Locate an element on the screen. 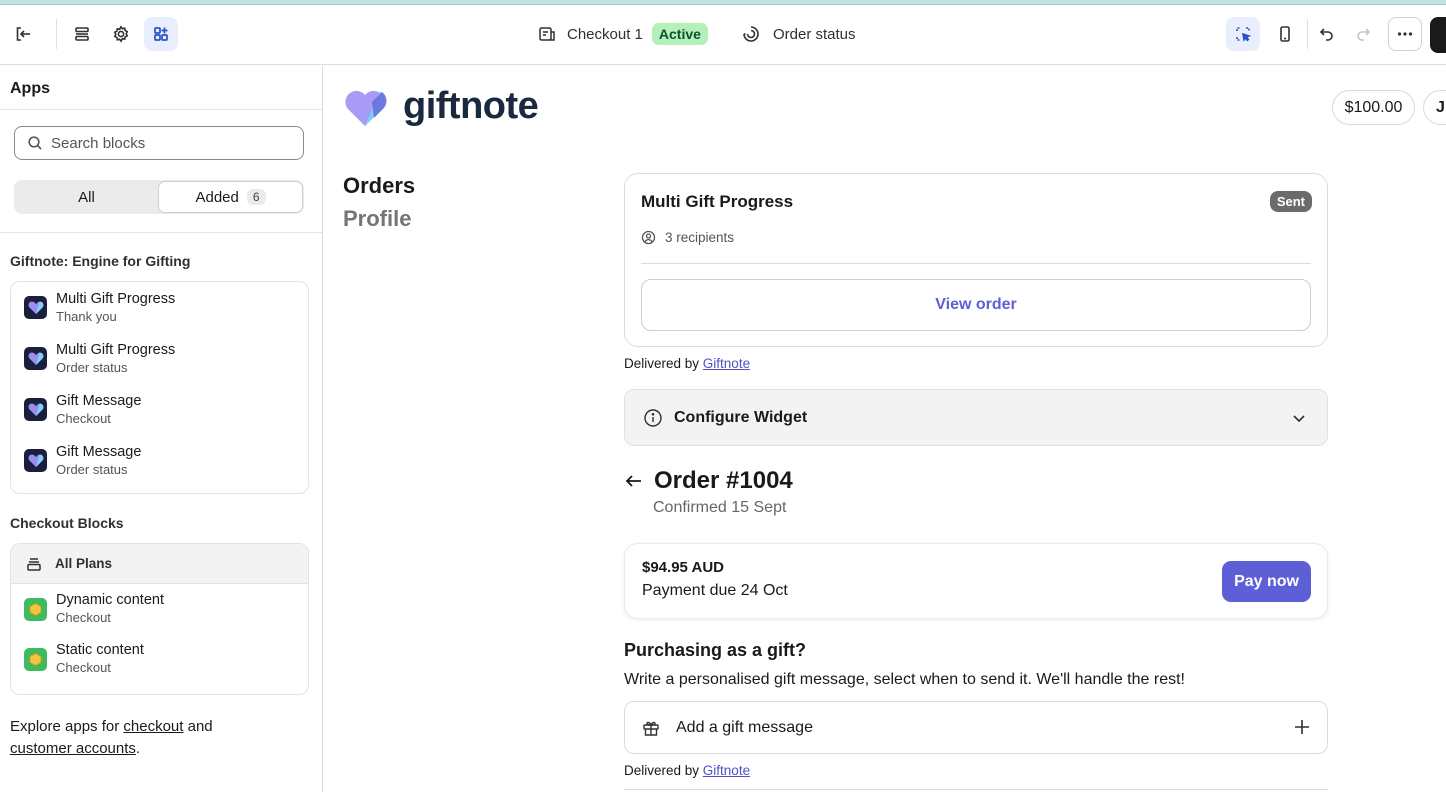 The image size is (1446, 792). inspector-button is located at coordinates (1243, 34).